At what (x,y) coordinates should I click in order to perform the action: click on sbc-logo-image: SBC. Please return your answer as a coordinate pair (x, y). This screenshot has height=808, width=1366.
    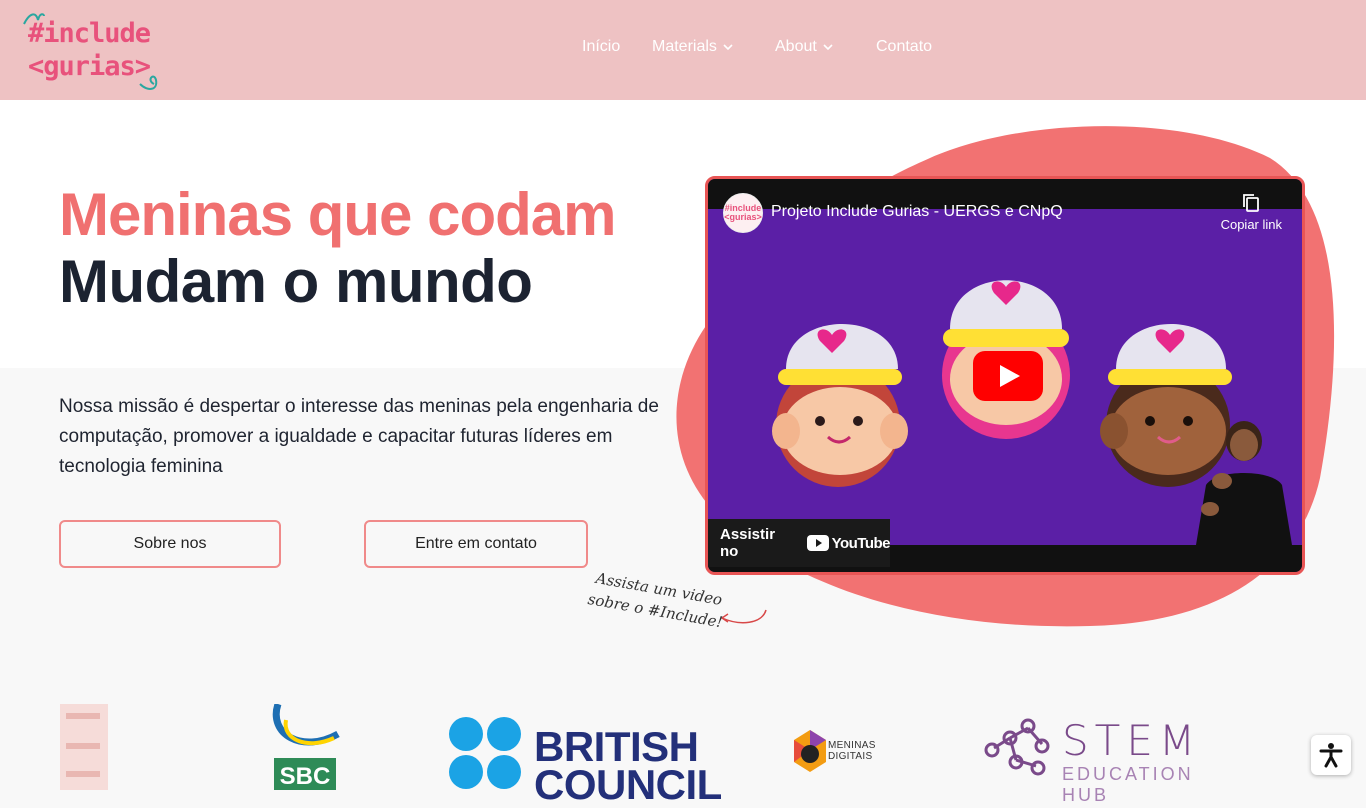
    Looking at the image, I should click on (306, 746).